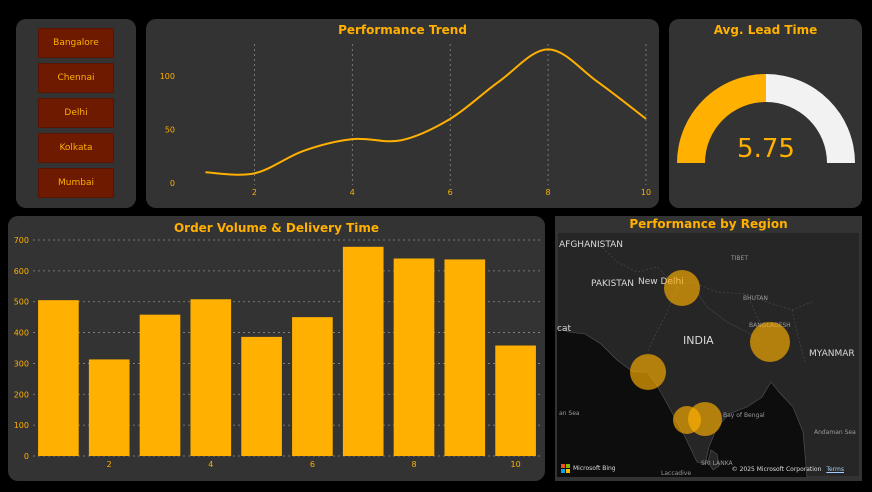 This screenshot has height=492, width=872. What do you see at coordinates (835, 432) in the screenshot?
I see `map-label-andaman-sea: Andaman Sea` at bounding box center [835, 432].